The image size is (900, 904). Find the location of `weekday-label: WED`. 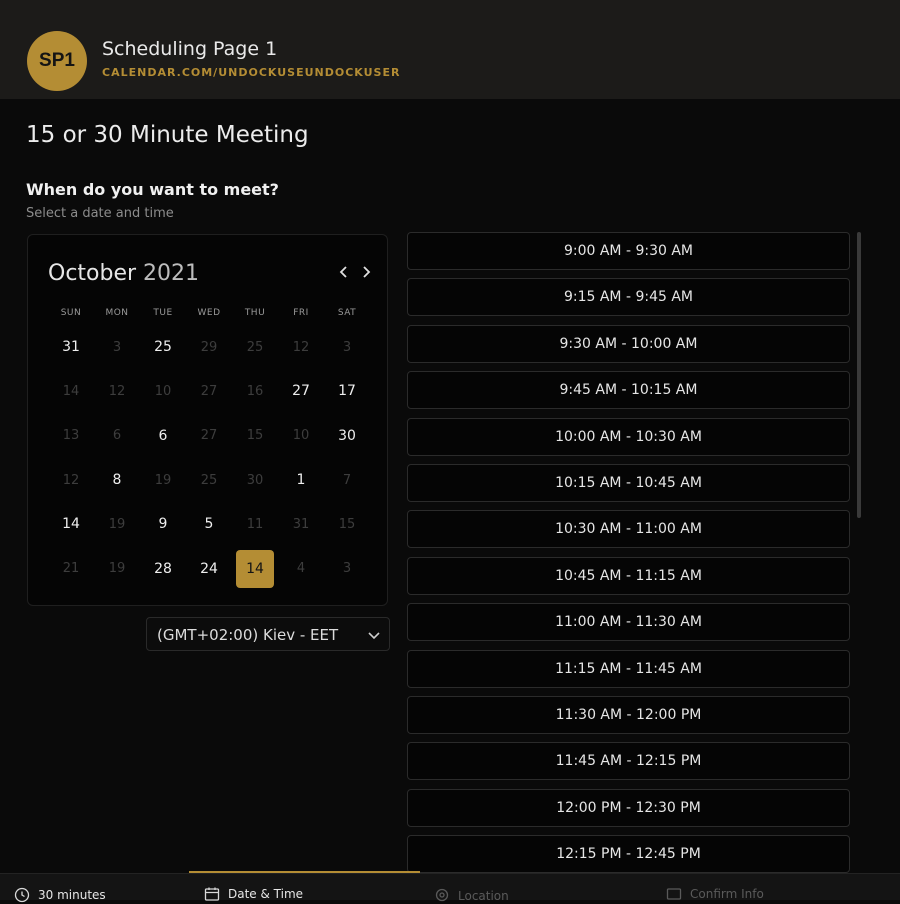

weekday-label: WED is located at coordinates (209, 313).